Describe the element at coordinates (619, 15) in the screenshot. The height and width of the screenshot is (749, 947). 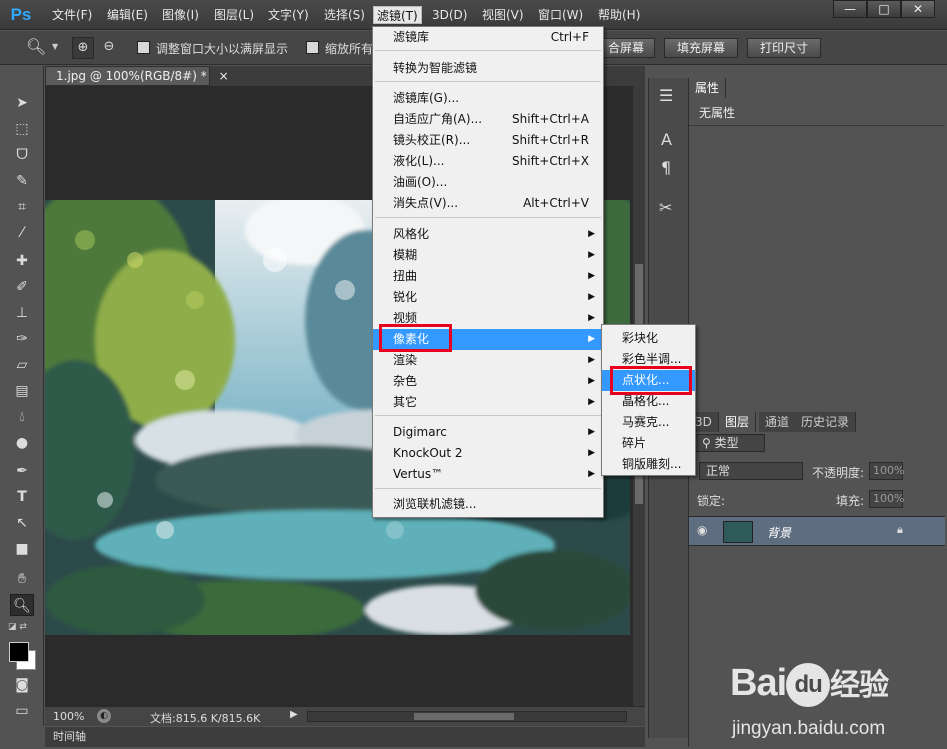
I see `menu-help: 帮助(H)` at that location.